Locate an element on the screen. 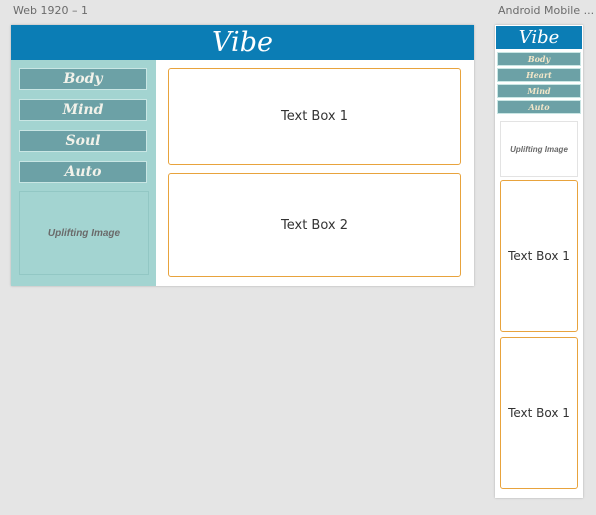 This screenshot has height=515, width=596. mobile-nav-button-mind: Mind is located at coordinates (539, 91).